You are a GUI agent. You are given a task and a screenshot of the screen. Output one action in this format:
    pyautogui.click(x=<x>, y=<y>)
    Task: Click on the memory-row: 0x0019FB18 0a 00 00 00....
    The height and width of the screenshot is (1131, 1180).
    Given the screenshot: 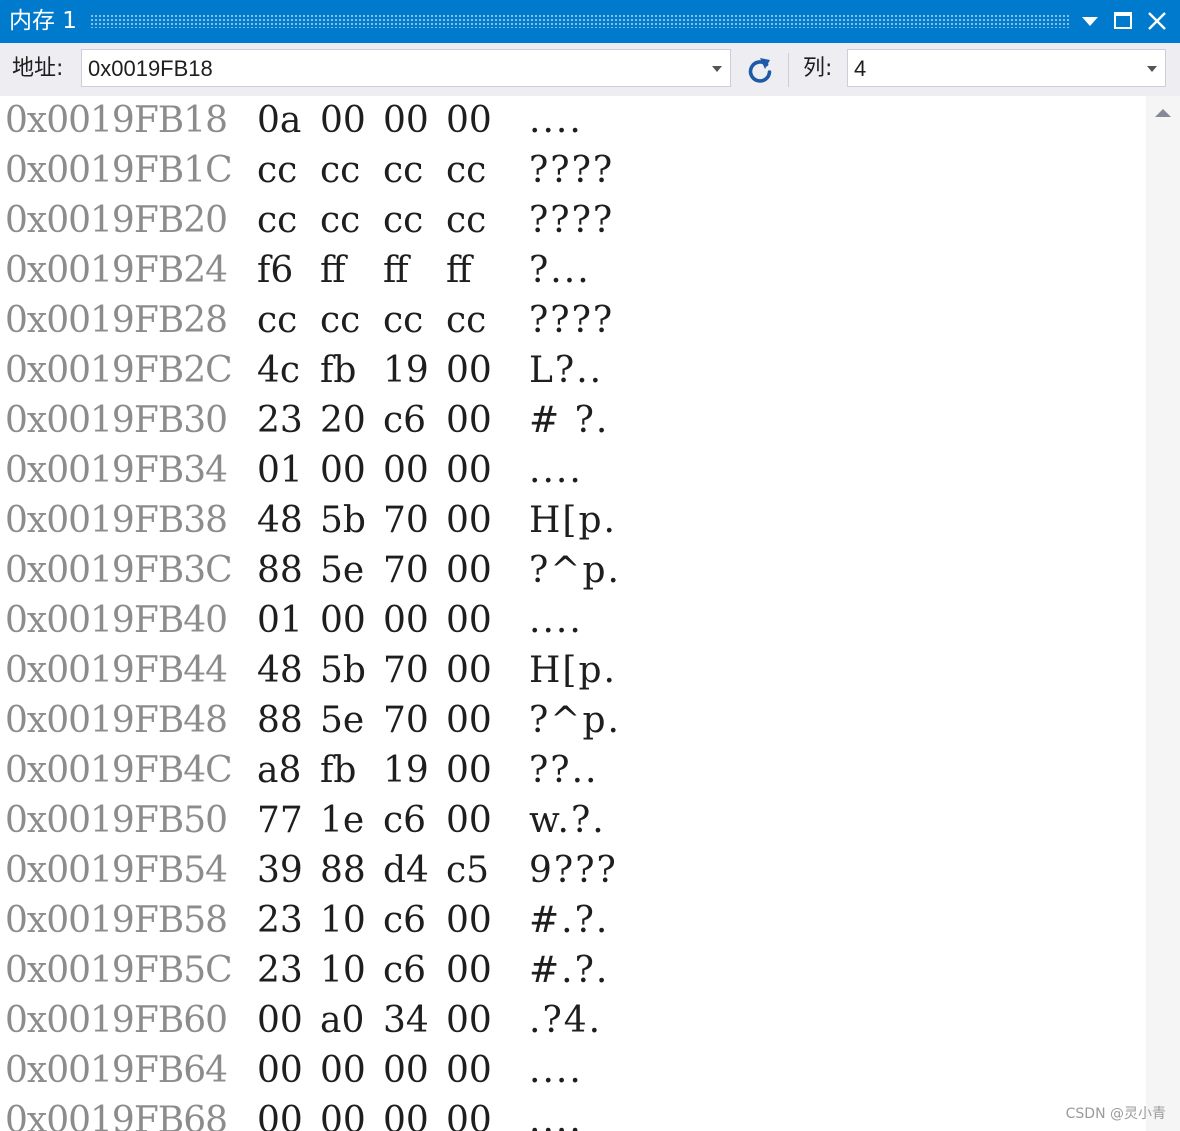 What is the action you would take?
    pyautogui.click(x=573, y=121)
    